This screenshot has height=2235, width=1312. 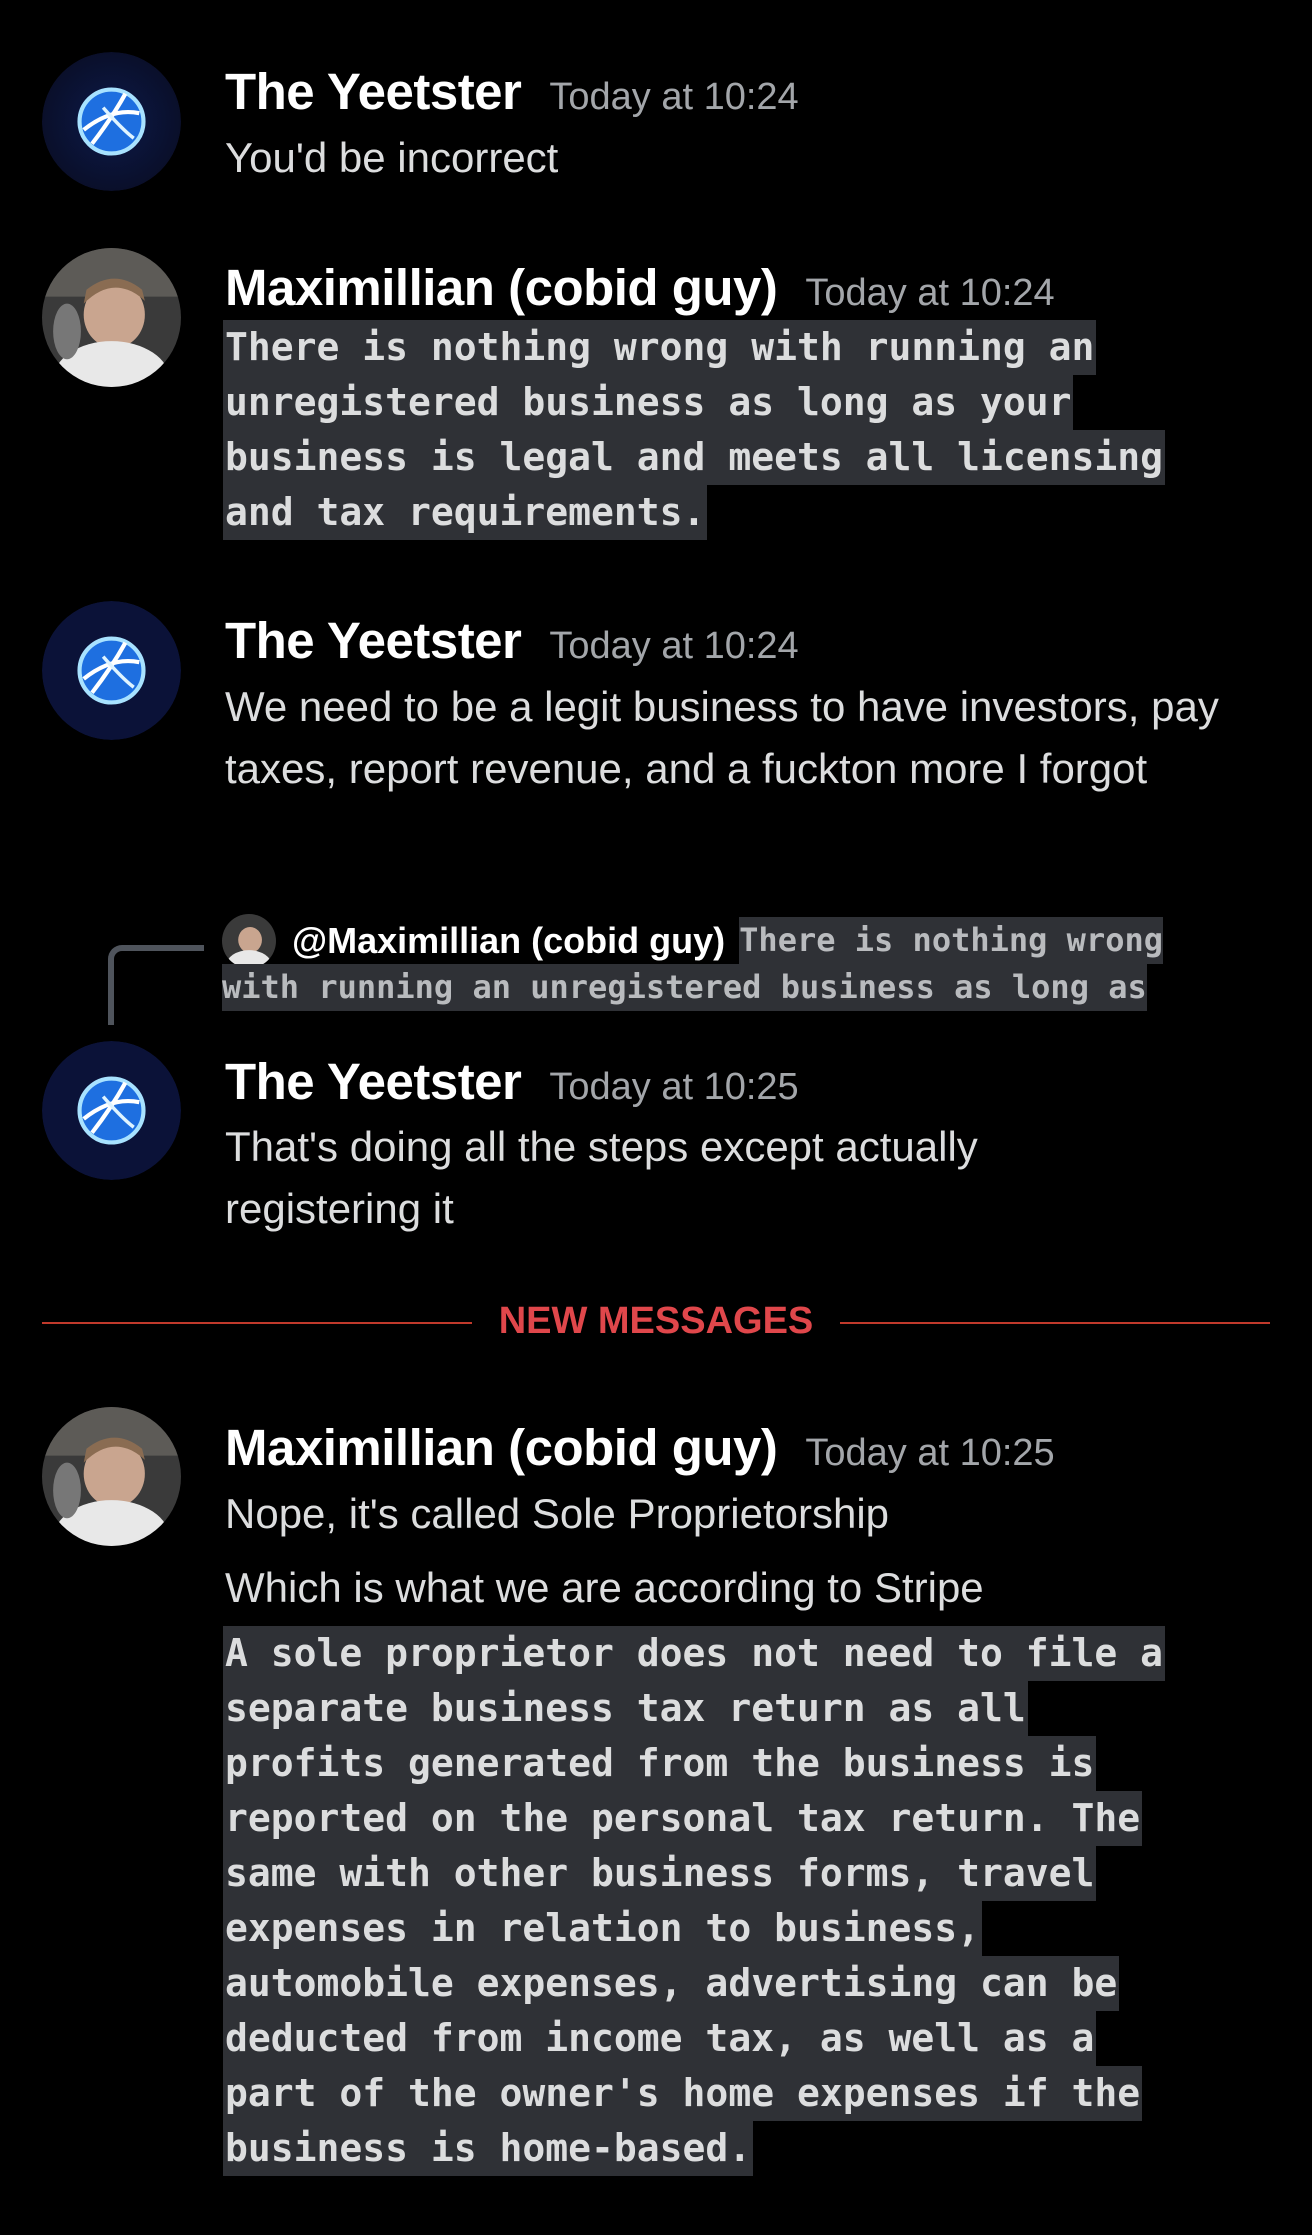 What do you see at coordinates (683, 1818) in the screenshot?
I see `code-line: reported on the personal tax return. The` at bounding box center [683, 1818].